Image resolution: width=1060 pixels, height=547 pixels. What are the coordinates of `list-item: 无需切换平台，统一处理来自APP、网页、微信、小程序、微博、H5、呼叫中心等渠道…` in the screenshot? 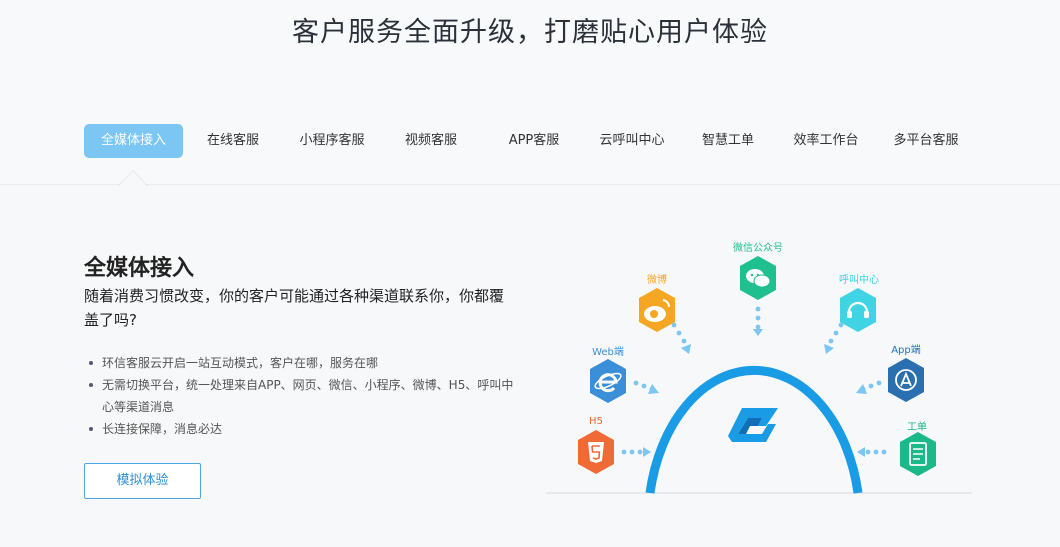 It's located at (304, 396).